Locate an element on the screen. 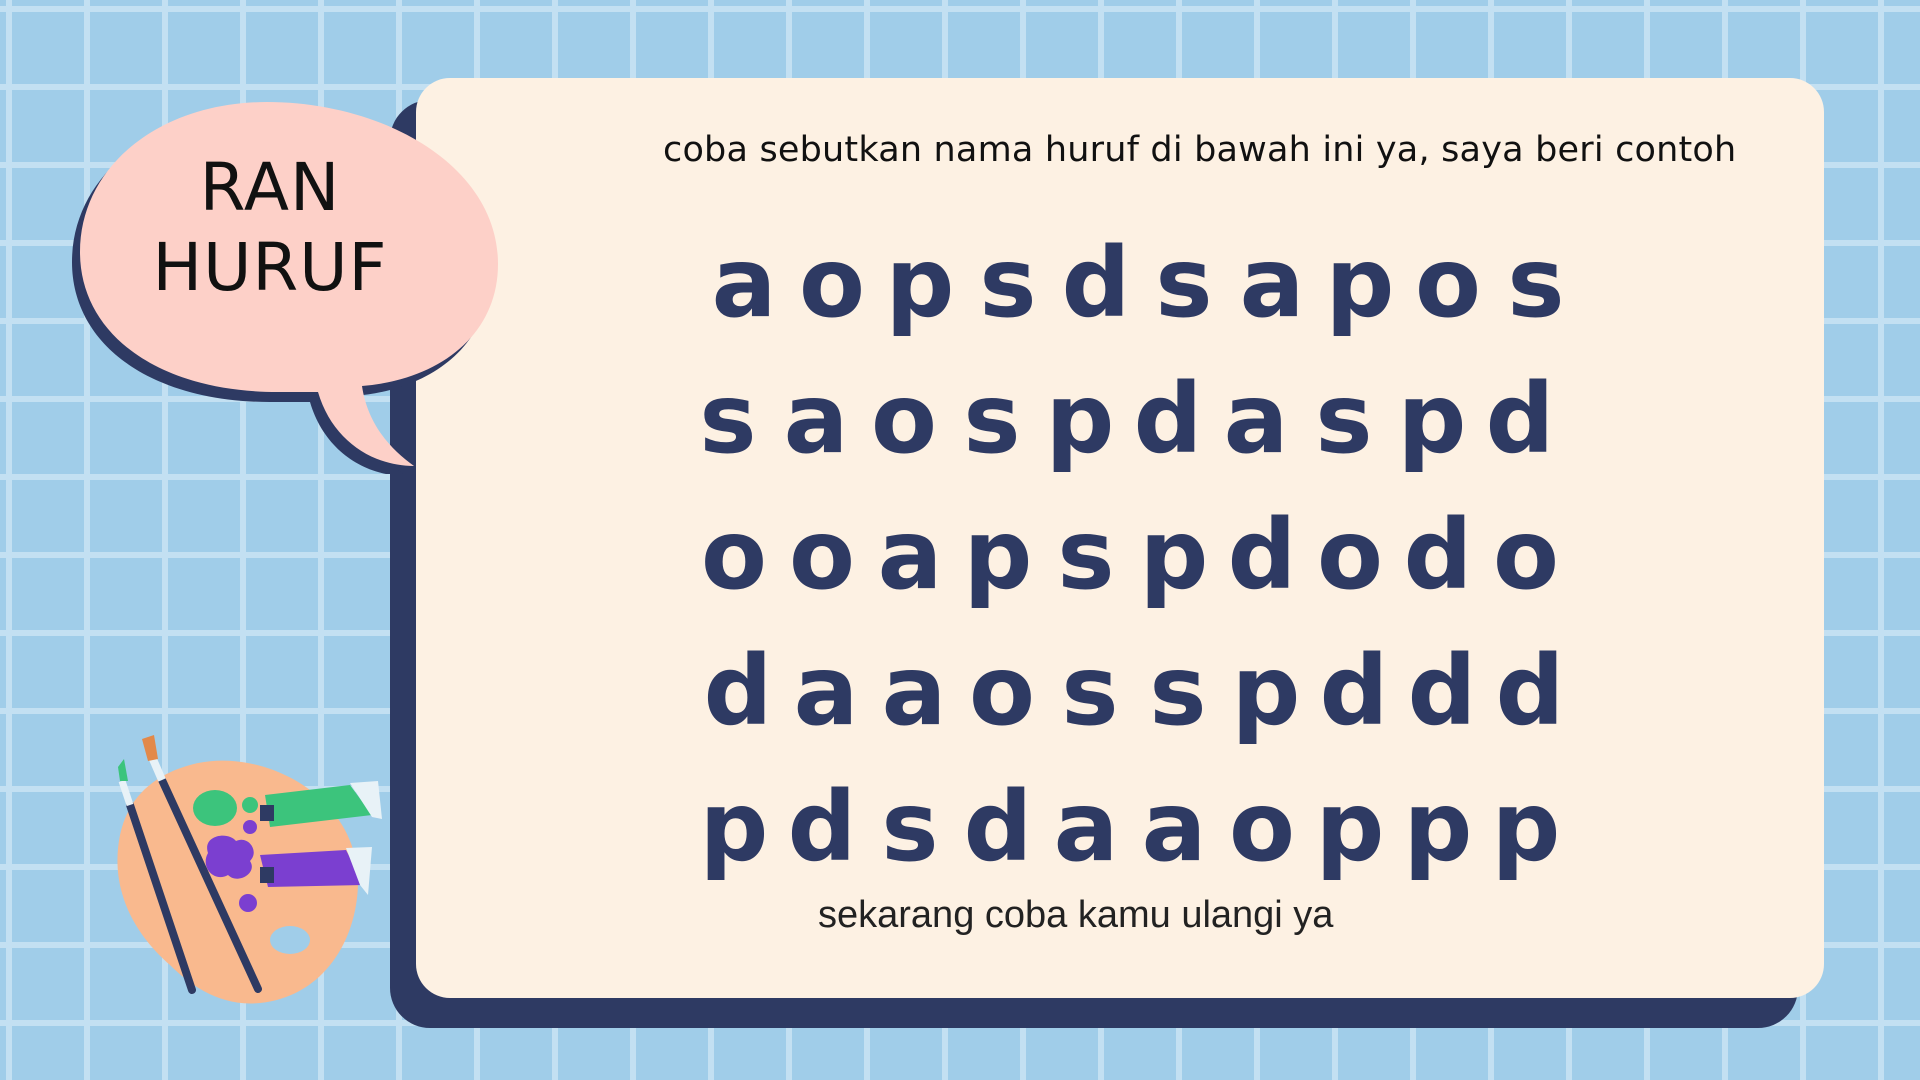  bubble-title-line-1: RAN is located at coordinates (270, 187).